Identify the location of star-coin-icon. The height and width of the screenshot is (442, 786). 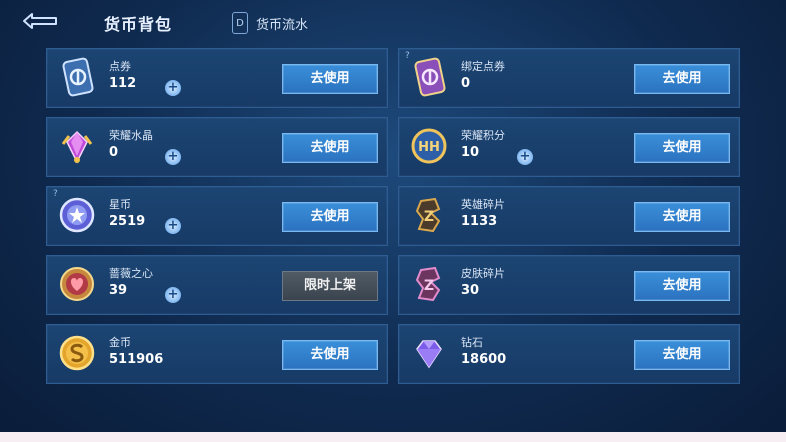
(77, 215).